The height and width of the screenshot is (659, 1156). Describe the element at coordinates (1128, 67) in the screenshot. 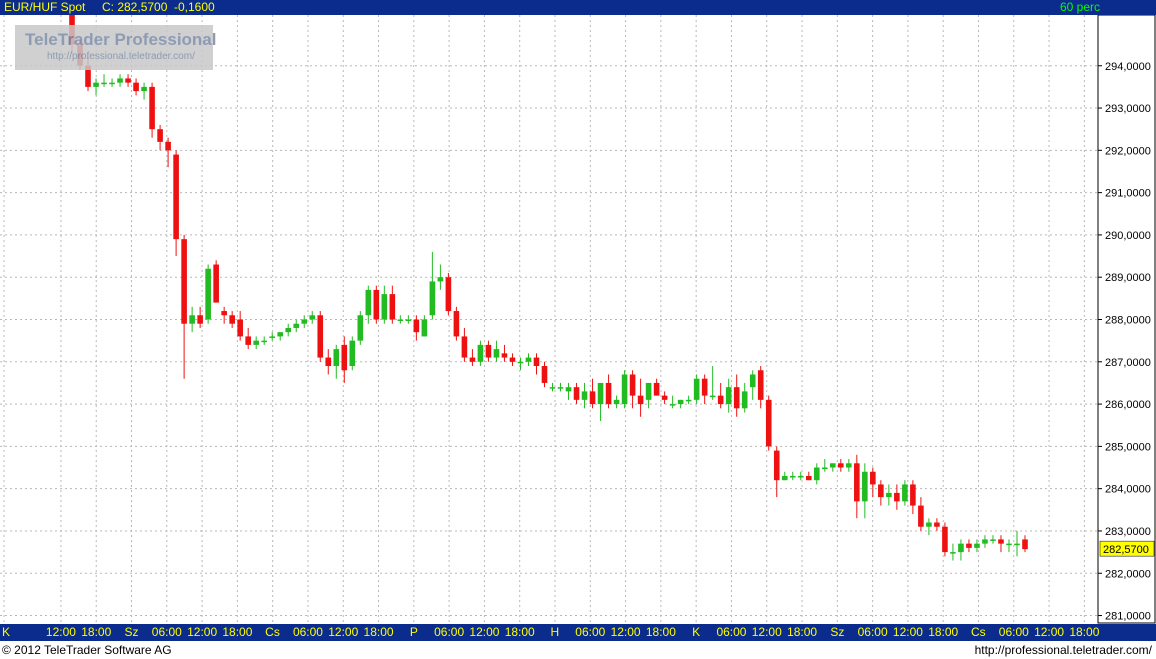

I see `y-tick-label: 294,0000` at that location.